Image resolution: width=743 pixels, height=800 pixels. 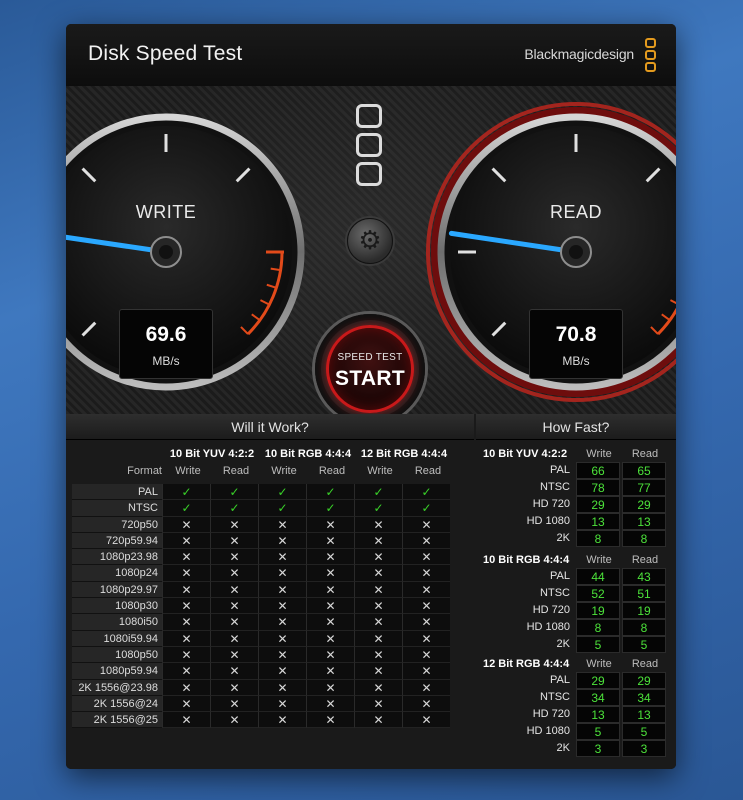 I want to click on format-name: 1080p59.94, so click(x=117, y=671).